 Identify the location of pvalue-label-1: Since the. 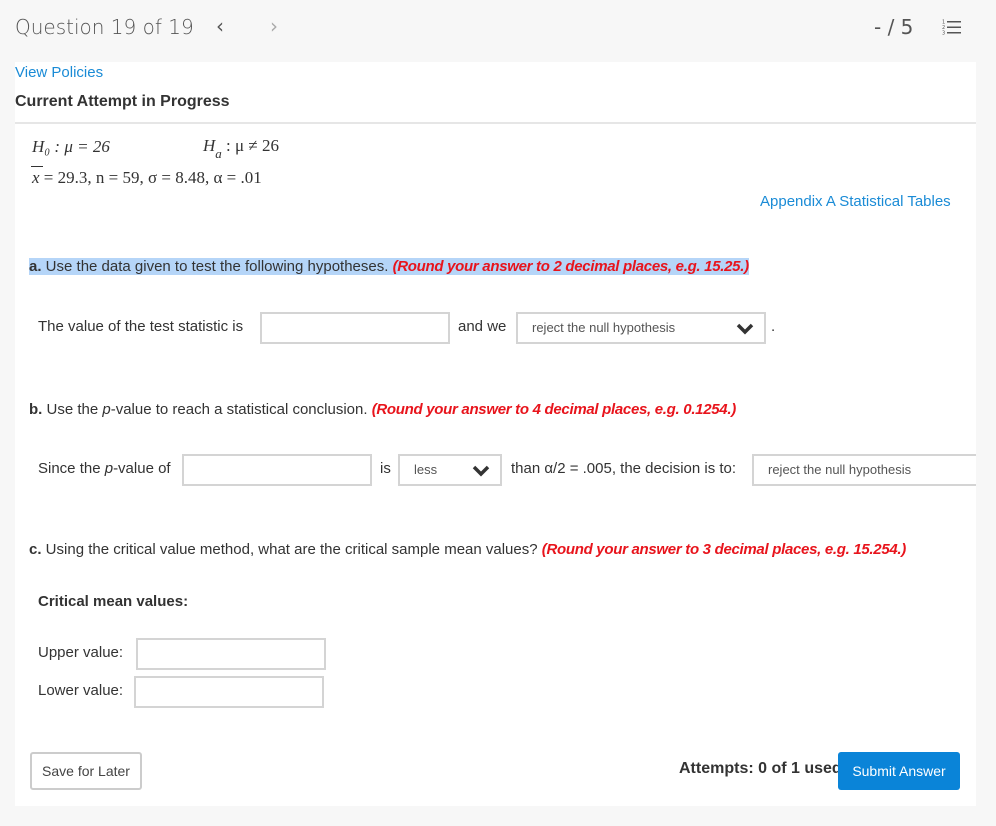
(71, 468).